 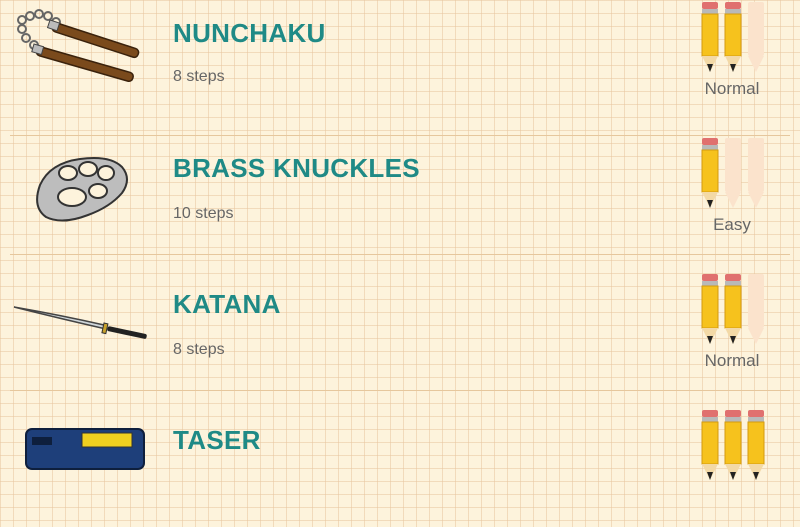 I want to click on nunchaku-icon, so click(x=78, y=46).